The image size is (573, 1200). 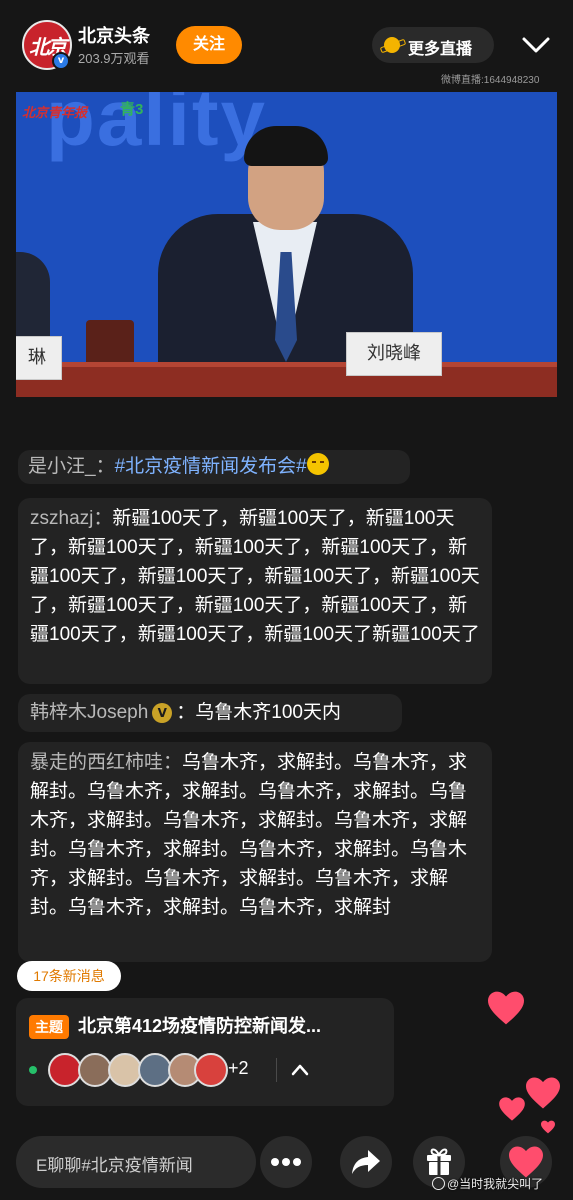 I want to click on comment-input: E聊聊#北京疫情新闻, so click(x=136, y=1162).